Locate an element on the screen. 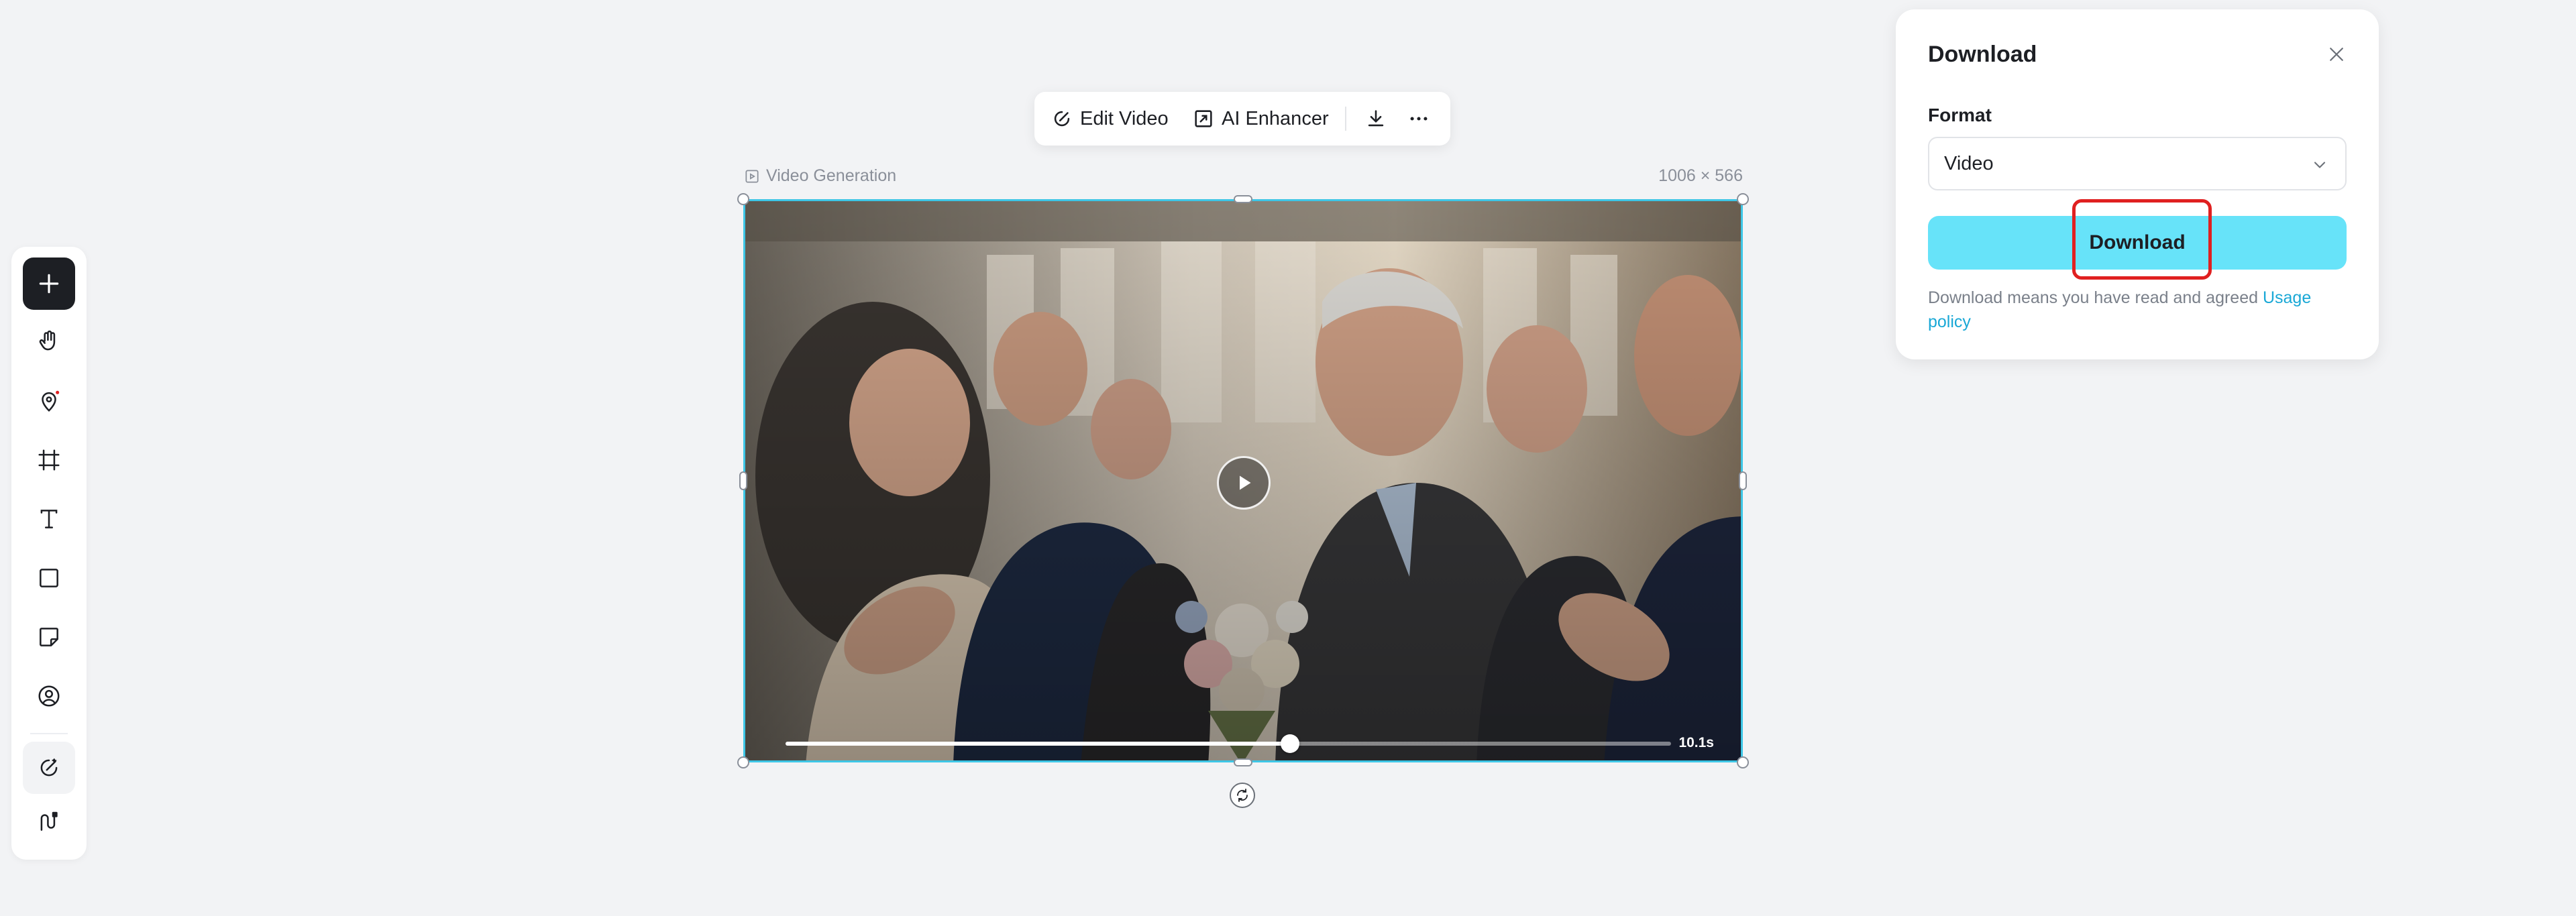 The height and width of the screenshot is (916, 2576). workflow-icon is located at coordinates (49, 821).